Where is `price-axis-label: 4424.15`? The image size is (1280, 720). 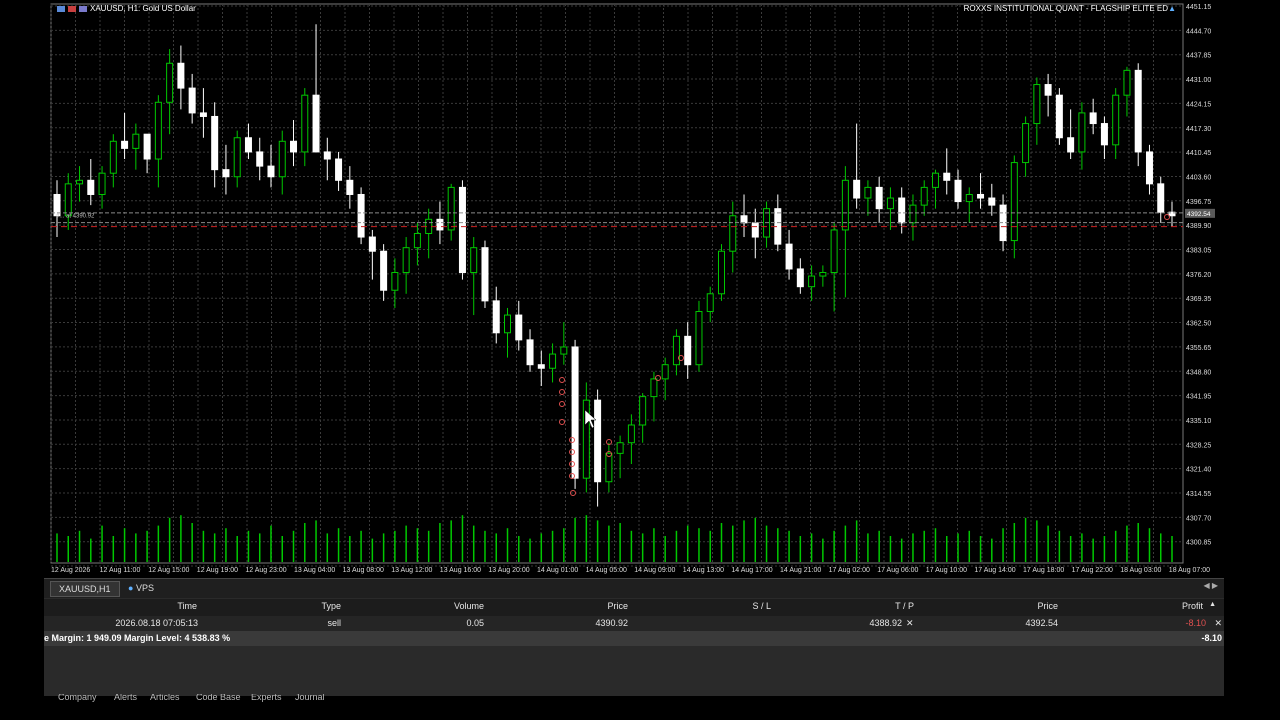 price-axis-label: 4424.15 is located at coordinates (1198, 104).